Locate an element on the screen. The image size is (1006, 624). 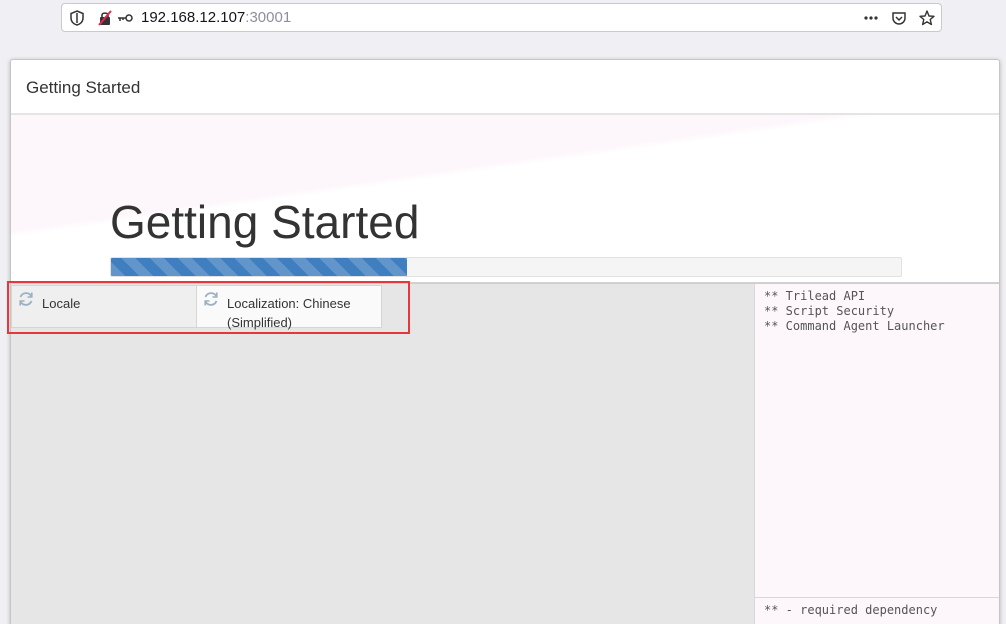
pocket-icon is located at coordinates (899, 18).